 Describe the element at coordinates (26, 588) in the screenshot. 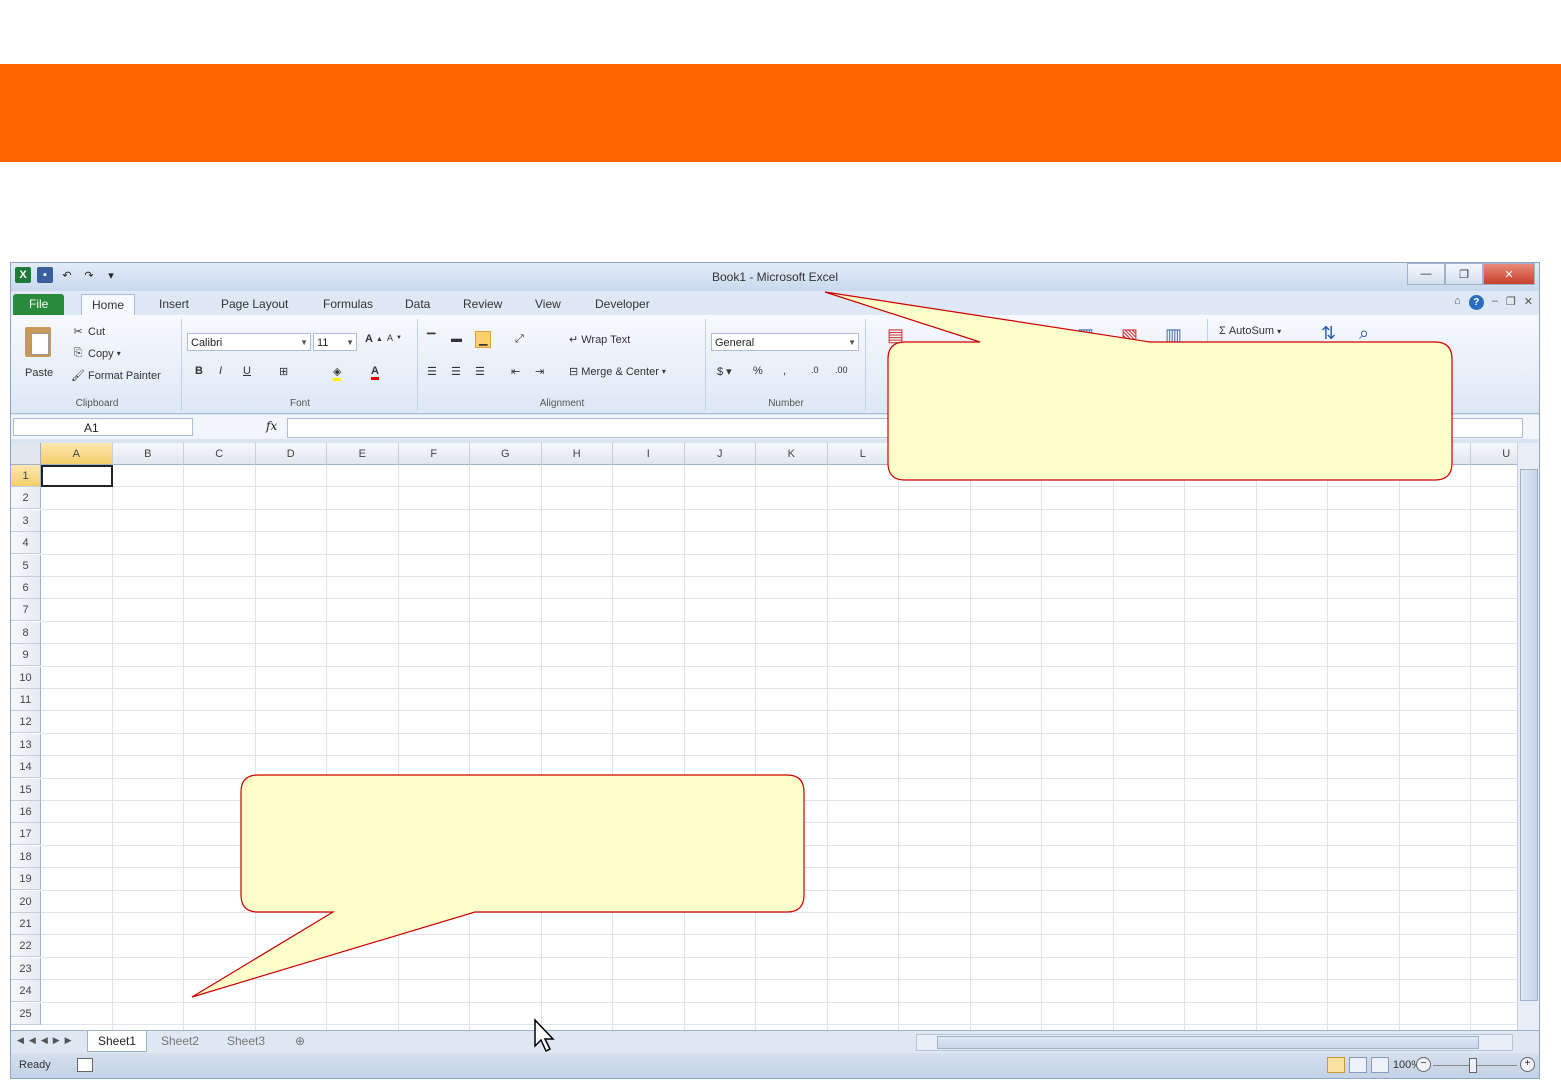

I see `row-header: 6` at that location.